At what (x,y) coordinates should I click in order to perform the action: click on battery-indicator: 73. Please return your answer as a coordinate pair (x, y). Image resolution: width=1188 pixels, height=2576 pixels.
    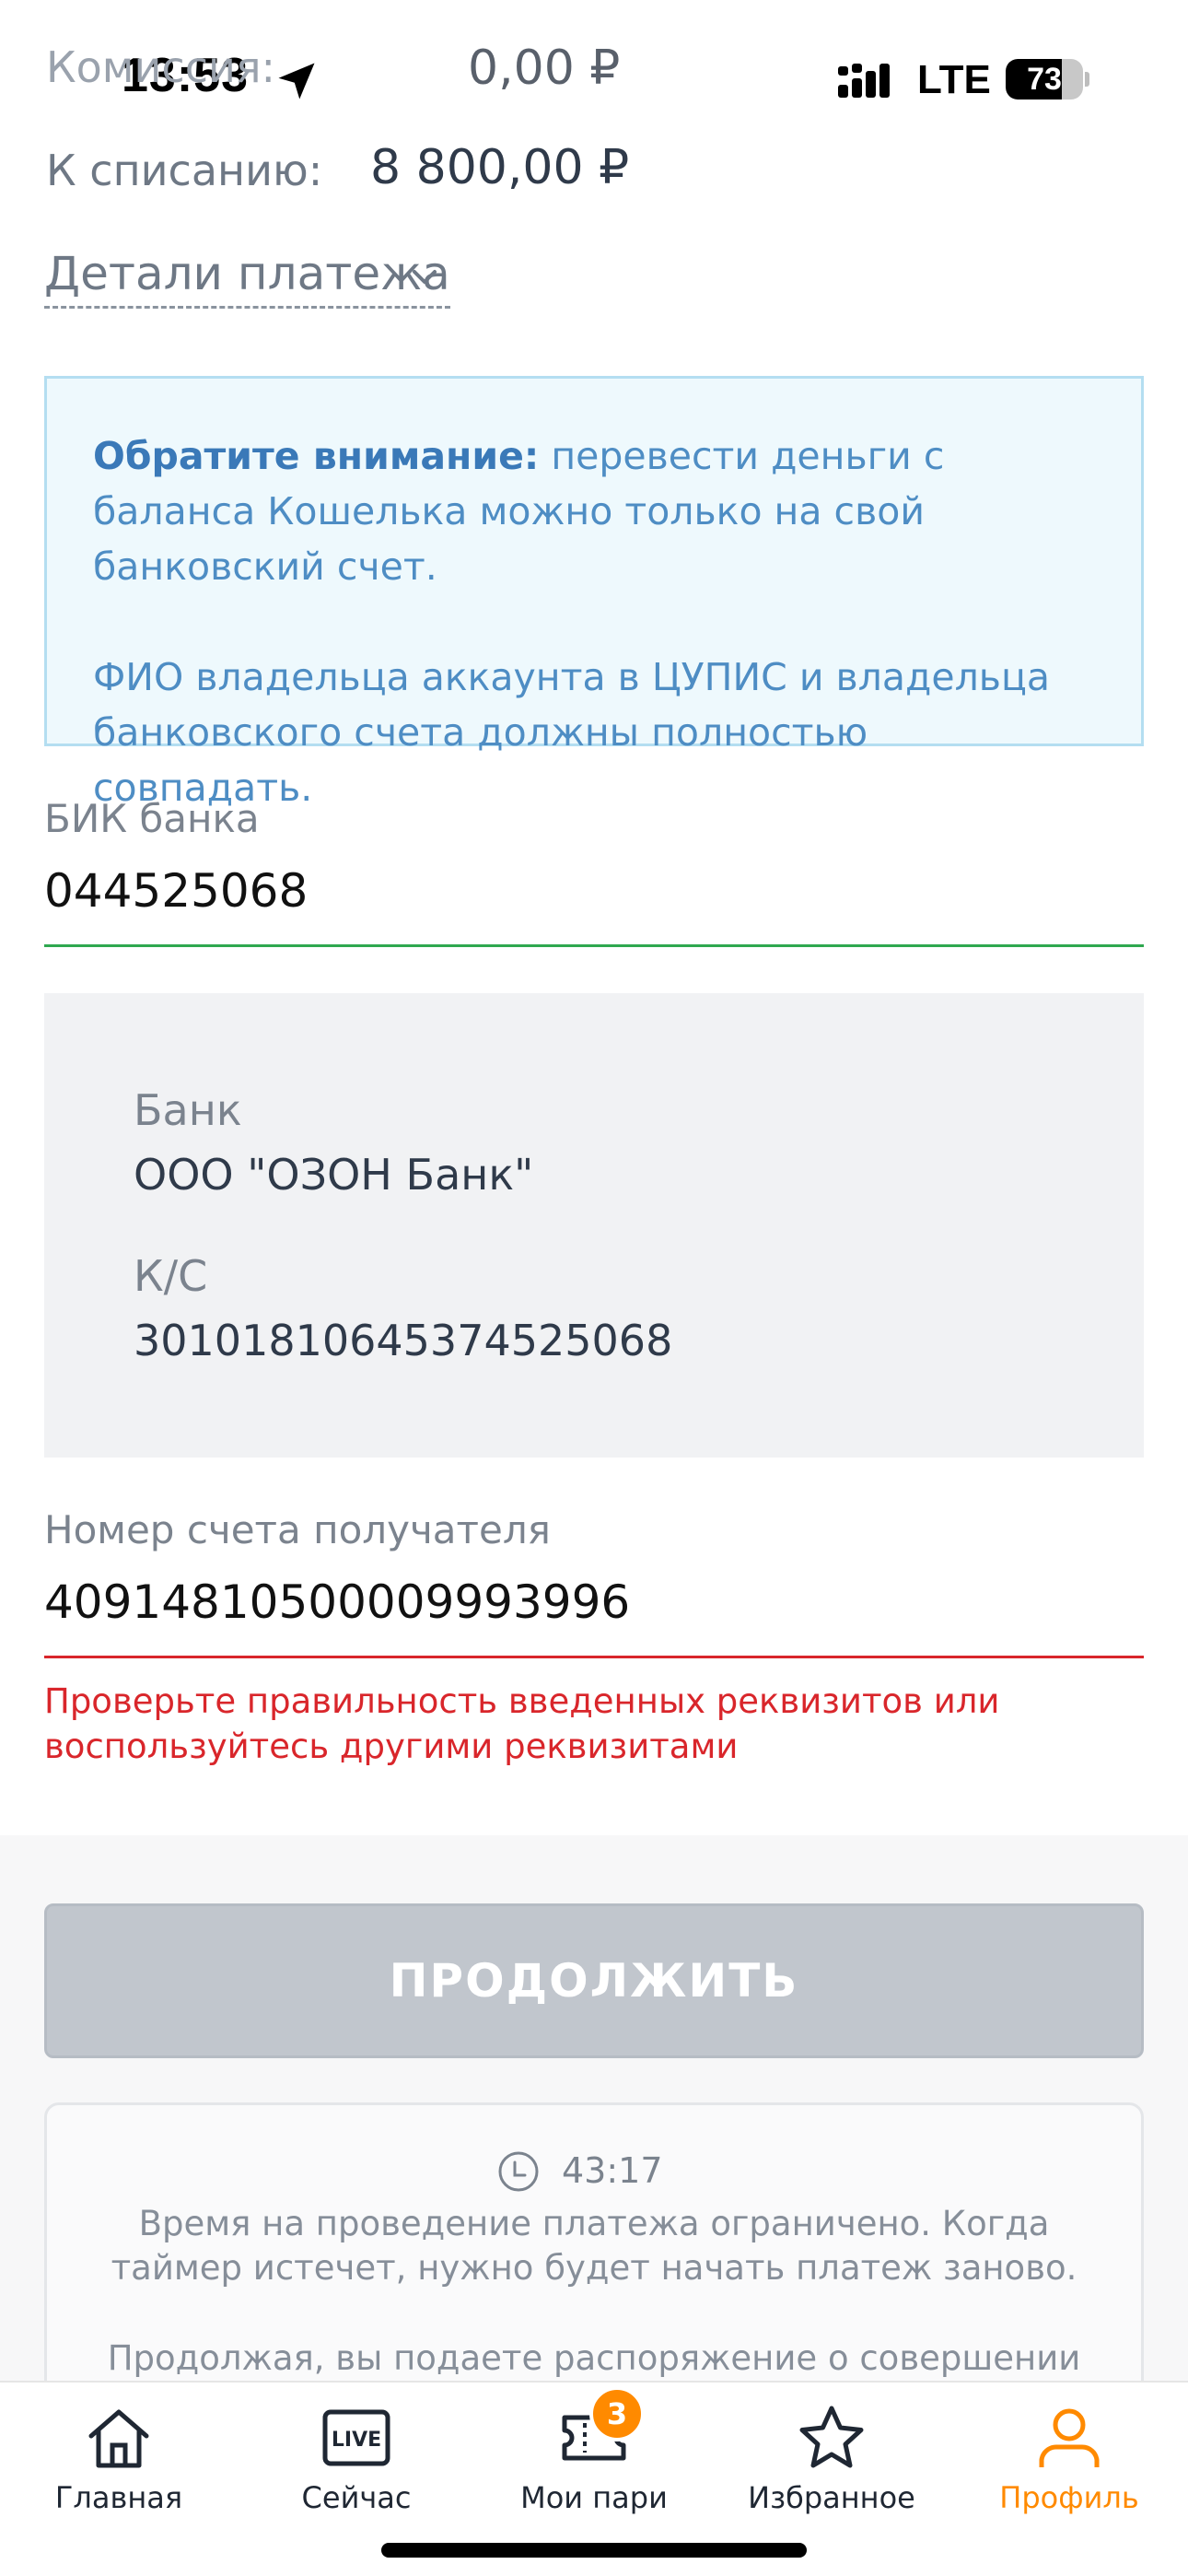
    Looking at the image, I should click on (1047, 79).